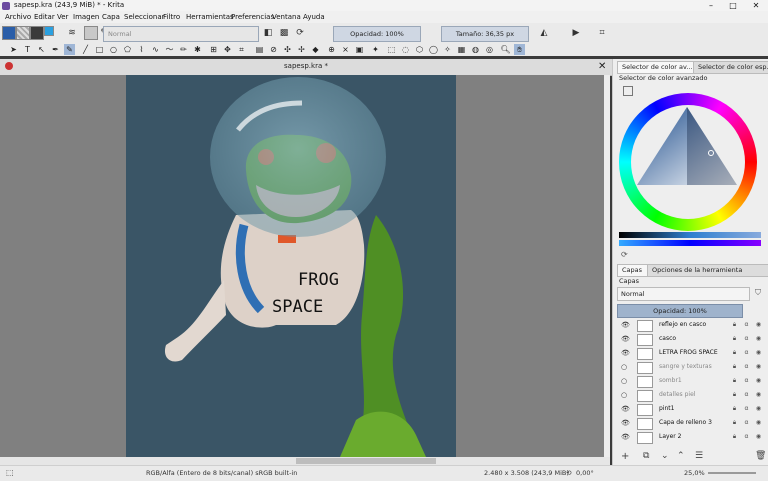  I want to click on reload-preset-icon: ⟳, so click(300, 33).